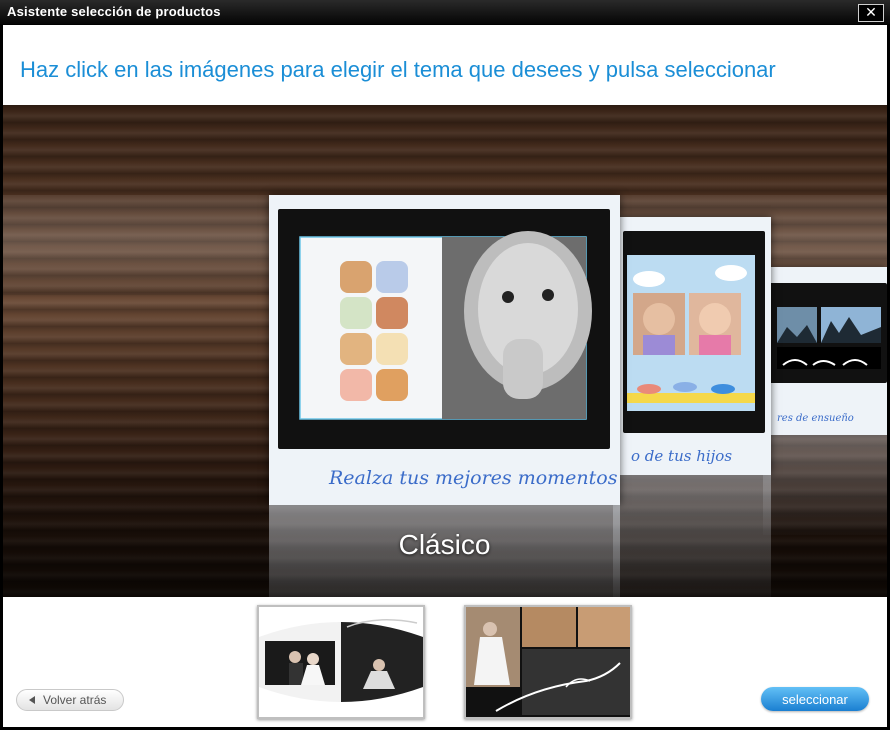 The height and width of the screenshot is (730, 890). Describe the element at coordinates (815, 699) in the screenshot. I see `select-button: seleccionar` at that location.